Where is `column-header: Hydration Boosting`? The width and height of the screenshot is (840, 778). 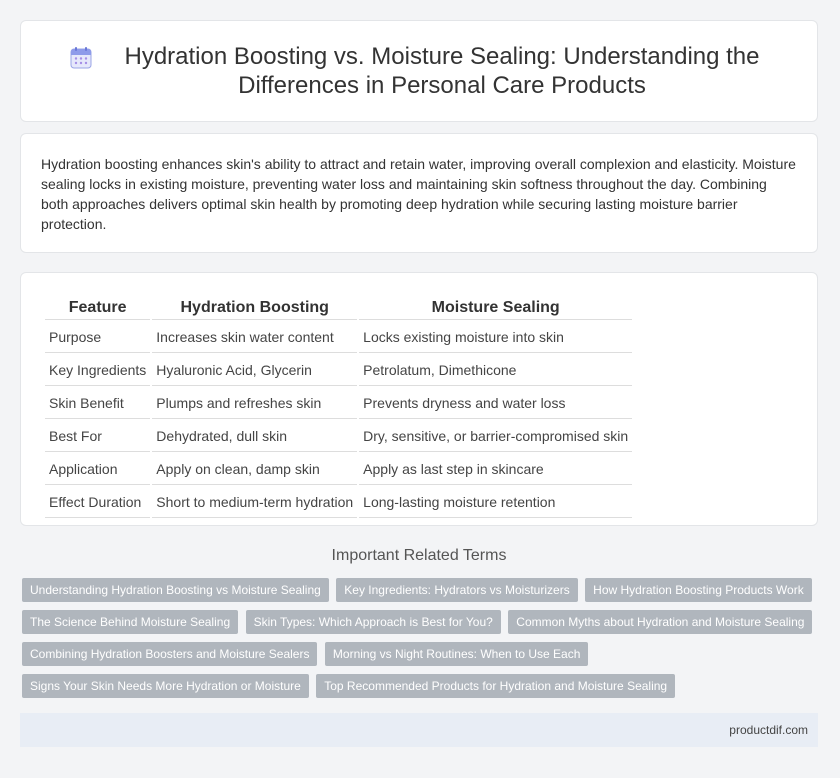
column-header: Hydration Boosting is located at coordinates (255, 307).